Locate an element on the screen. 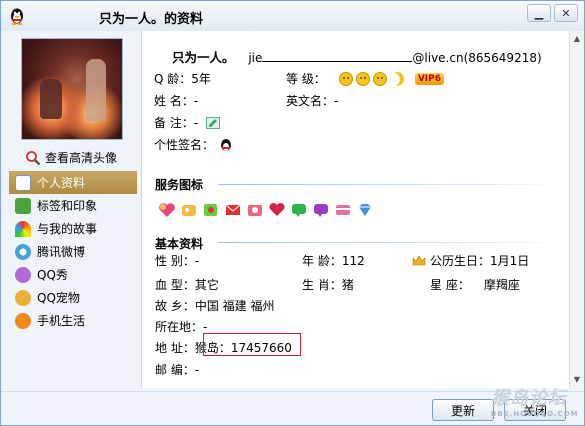 The width and height of the screenshot is (585, 426). sidebar-item-label: QQ秀 is located at coordinates (52, 275).